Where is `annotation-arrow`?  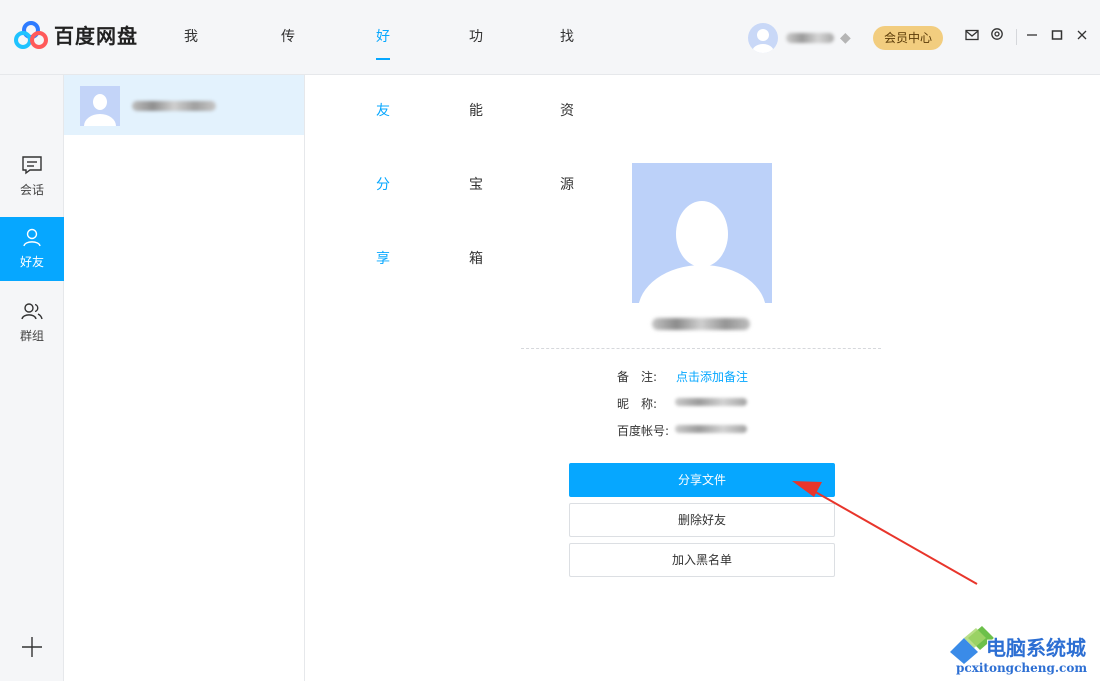 annotation-arrow is located at coordinates (885, 533).